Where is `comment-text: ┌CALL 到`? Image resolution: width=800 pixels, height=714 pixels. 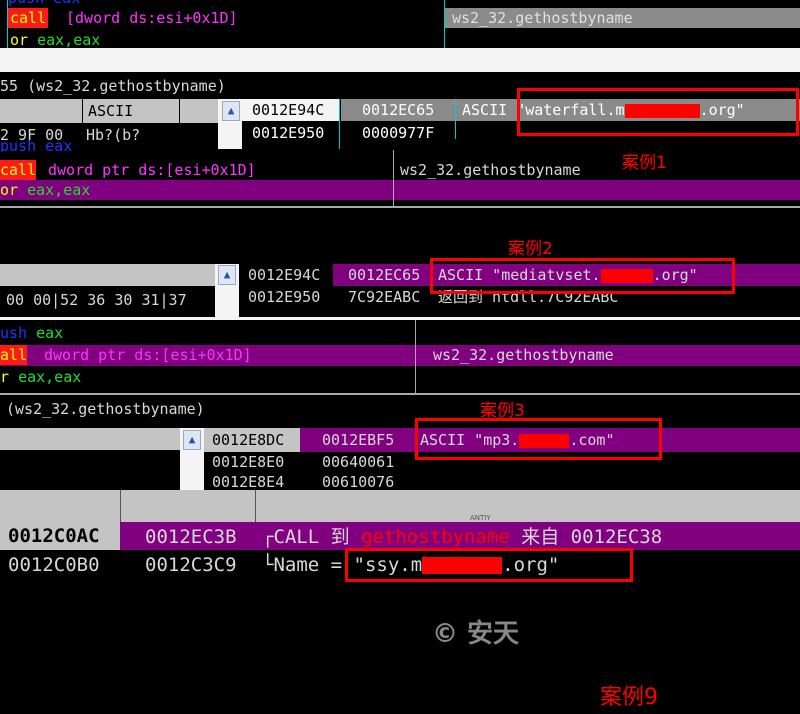 comment-text: ┌CALL 到 is located at coordinates (312, 537).